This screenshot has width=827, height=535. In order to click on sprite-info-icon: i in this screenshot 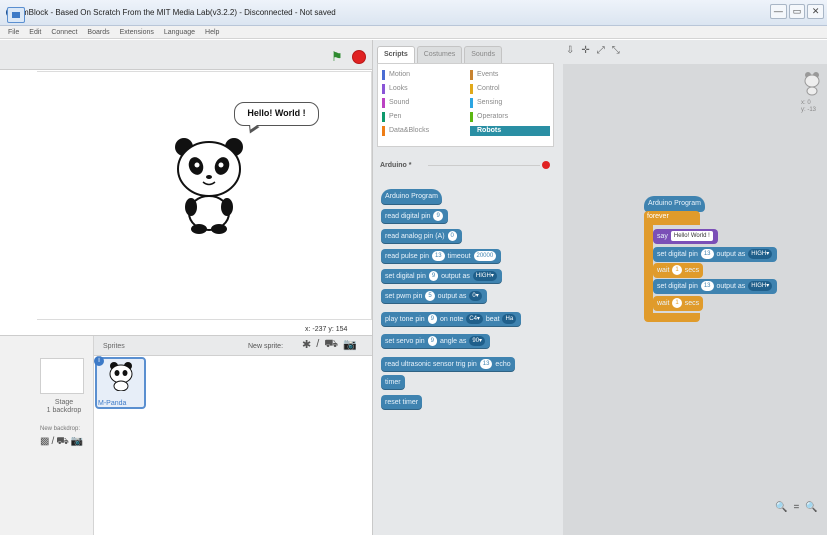, I will do `click(99, 361)`.